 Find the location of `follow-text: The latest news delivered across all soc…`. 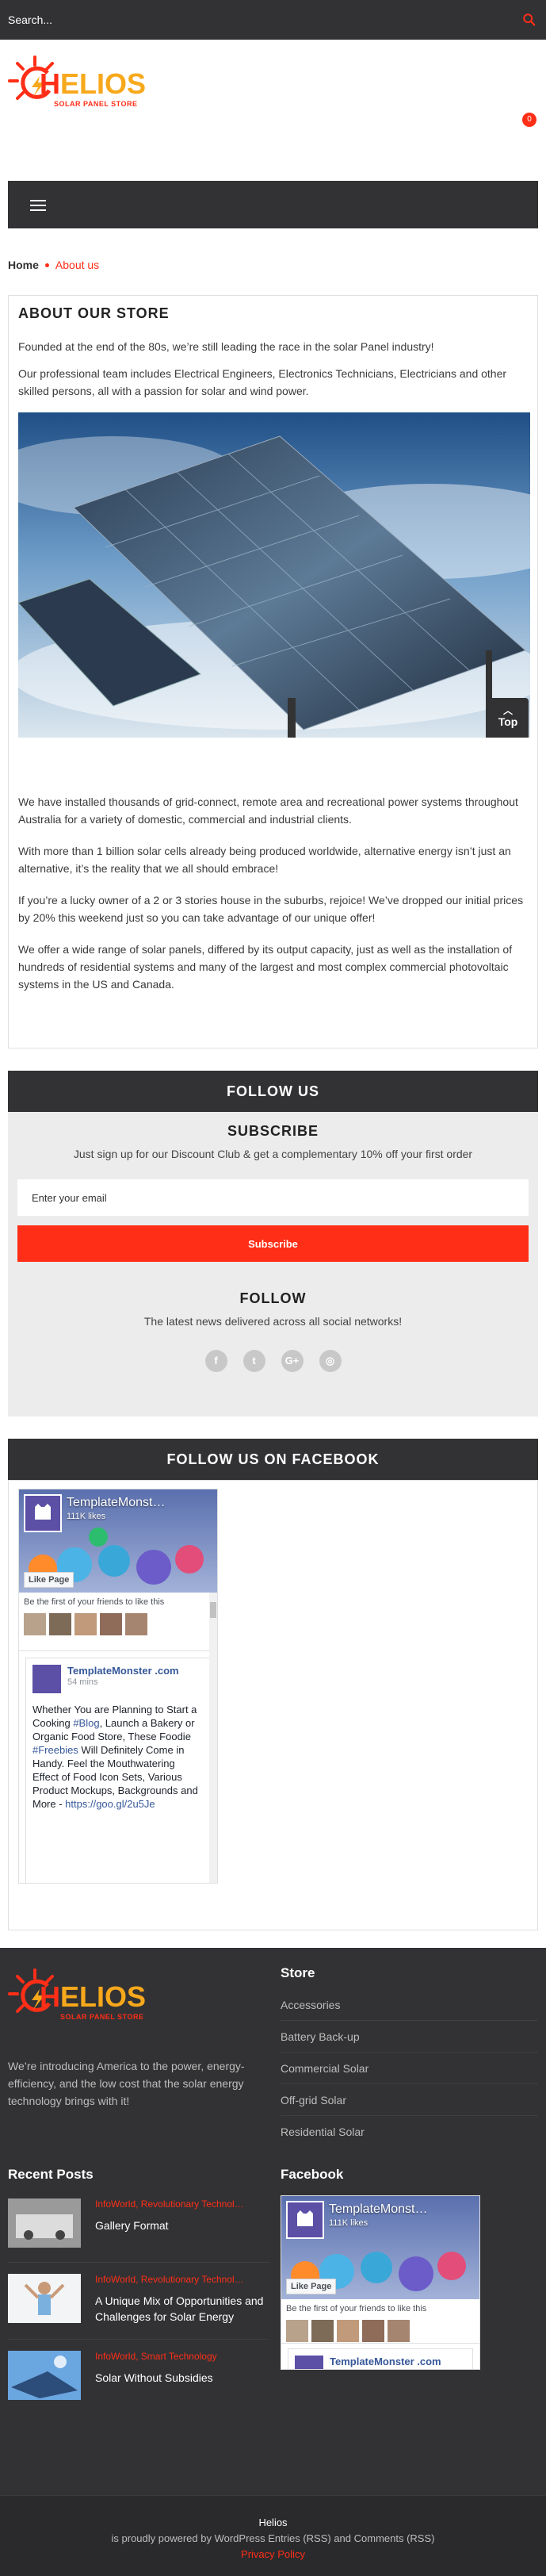

follow-text: The latest news delivered across all soc… is located at coordinates (273, 1322).